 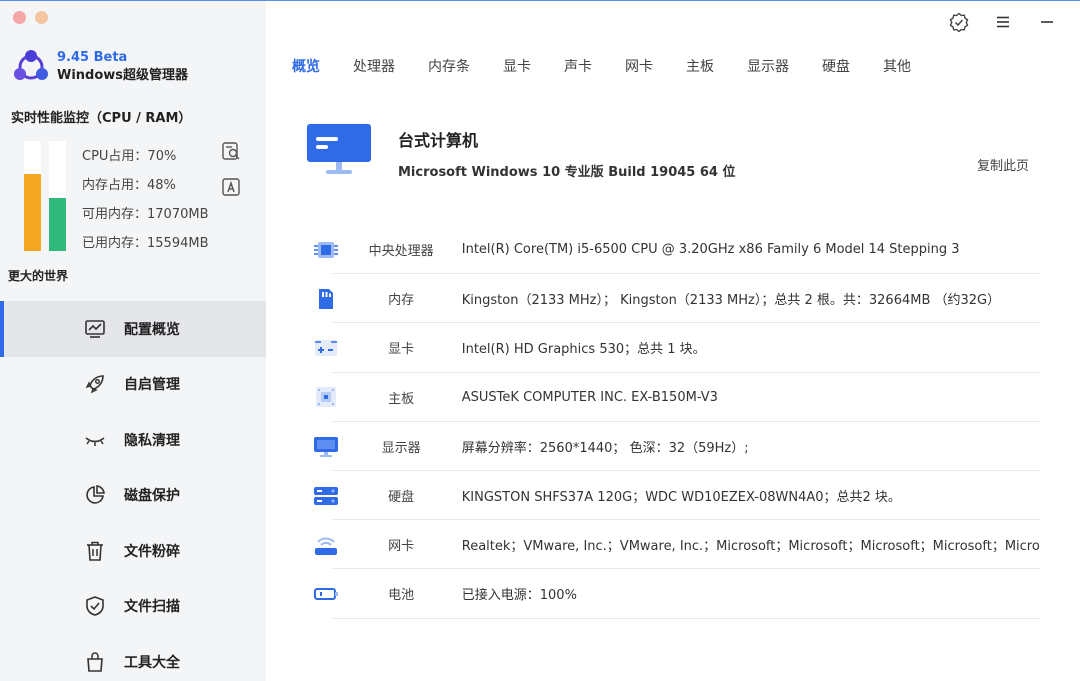 What do you see at coordinates (326, 348) in the screenshot?
I see `graphics-card-icon` at bounding box center [326, 348].